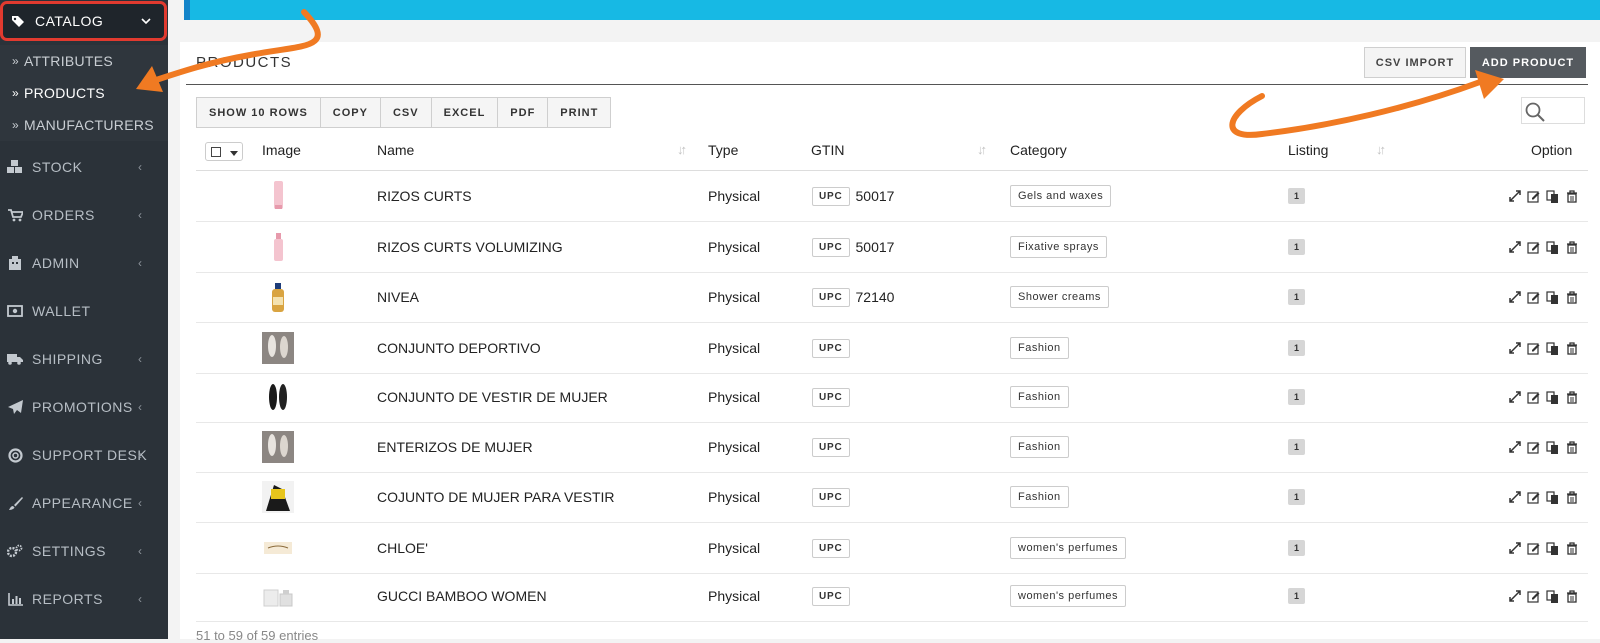 Image resolution: width=1600 pixels, height=643 pixels. Describe the element at coordinates (1356, 108) in the screenshot. I see `annotation-arrow-add-product` at that location.